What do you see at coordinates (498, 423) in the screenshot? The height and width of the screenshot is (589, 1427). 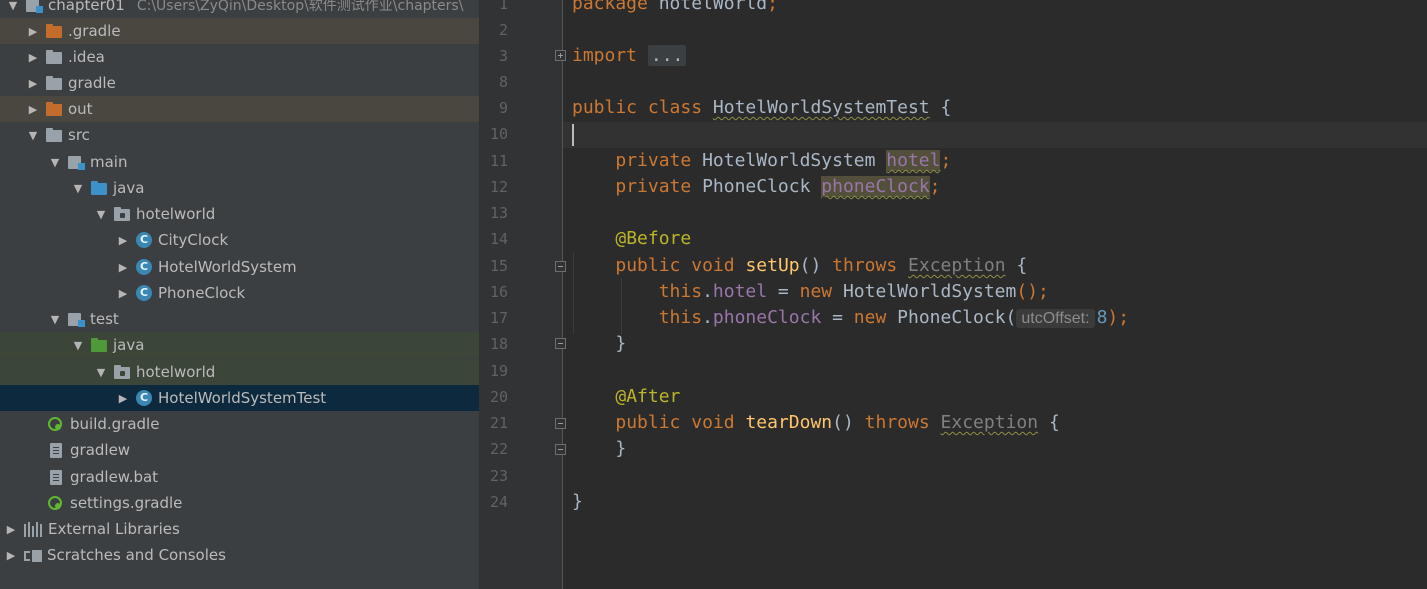 I see `line-number: 21` at bounding box center [498, 423].